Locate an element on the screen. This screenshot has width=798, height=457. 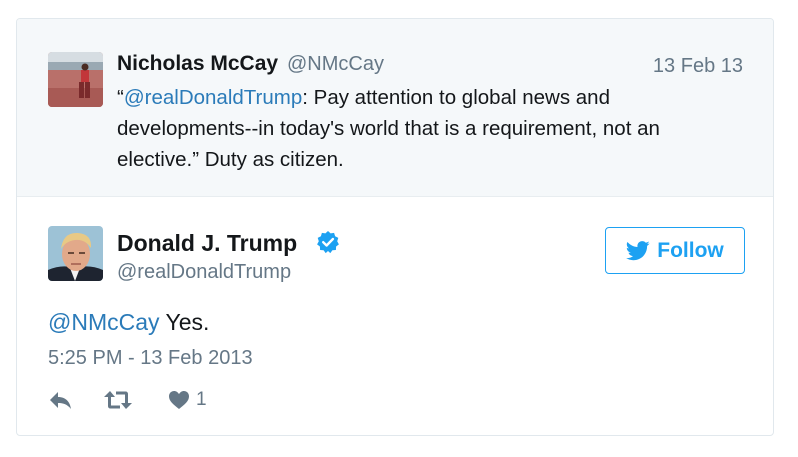
follow-label: Follow is located at coordinates (690, 250).